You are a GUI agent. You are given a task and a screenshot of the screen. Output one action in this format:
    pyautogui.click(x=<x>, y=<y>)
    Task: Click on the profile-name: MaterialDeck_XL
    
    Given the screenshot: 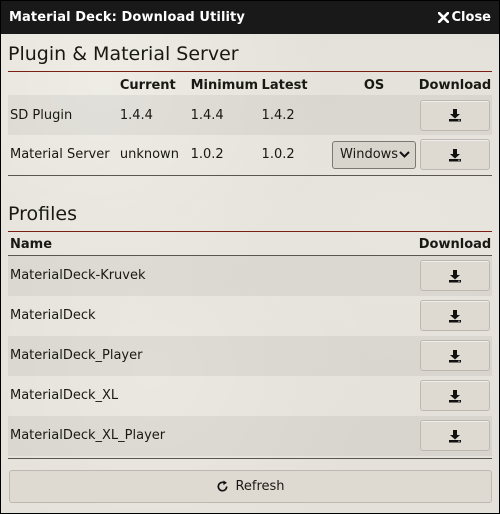 What is the action you would take?
    pyautogui.click(x=64, y=395)
    